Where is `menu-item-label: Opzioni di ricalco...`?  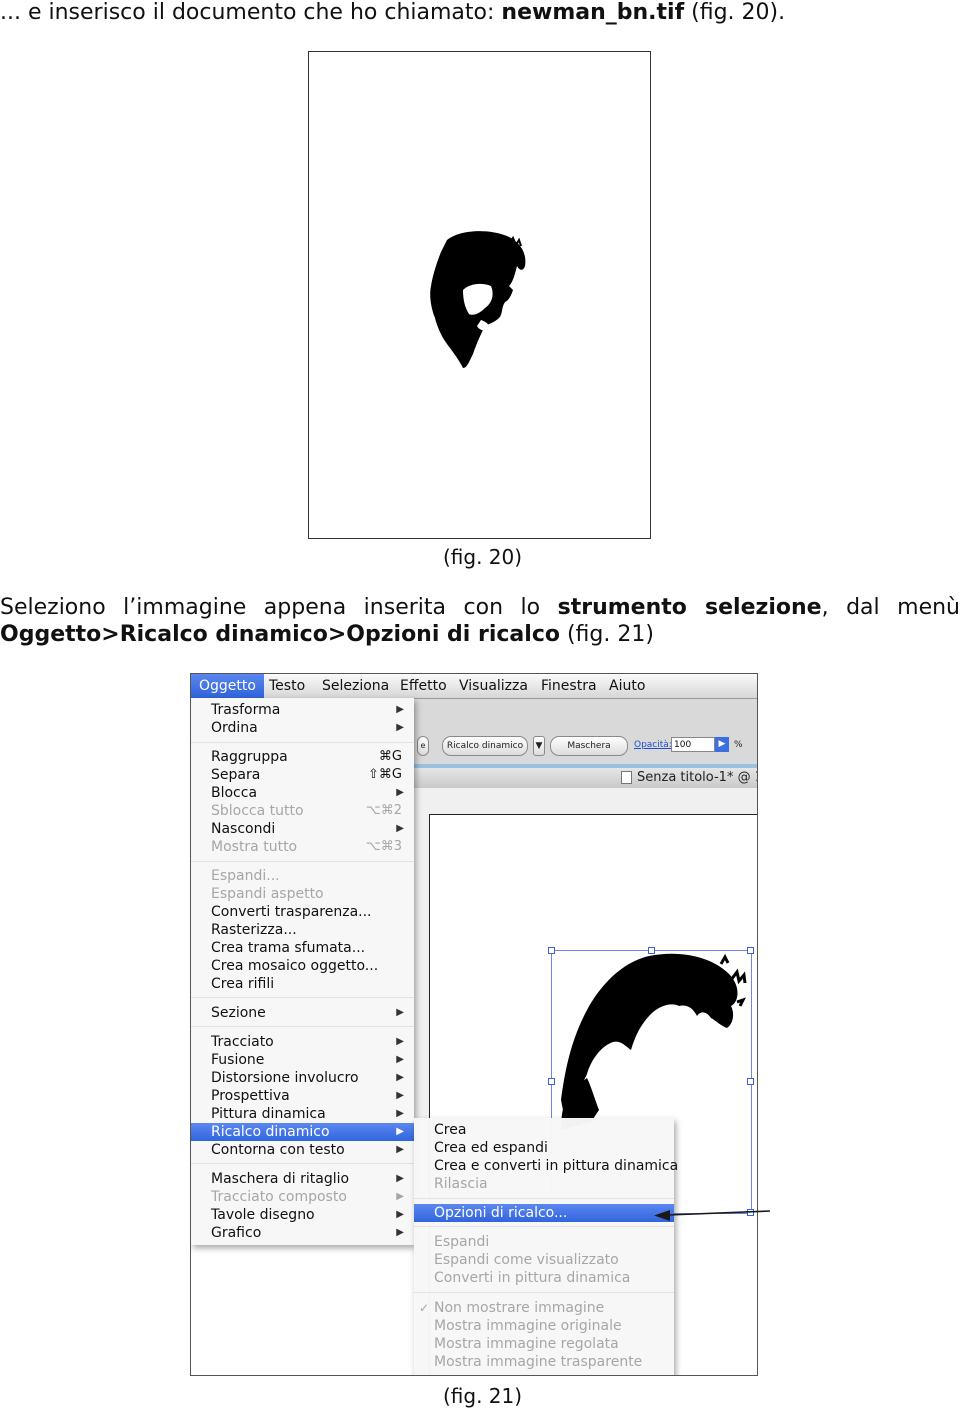 menu-item-label: Opzioni di ricalco... is located at coordinates (501, 1213).